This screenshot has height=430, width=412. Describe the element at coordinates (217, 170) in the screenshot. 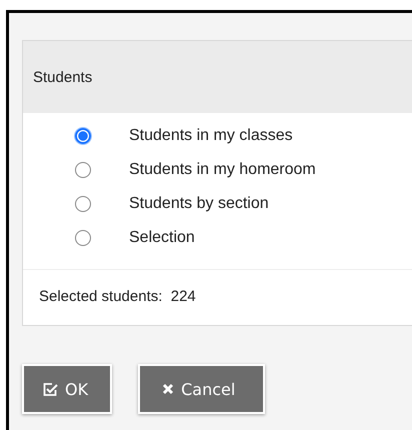

I see `radio-option: Students in my homeroom` at that location.